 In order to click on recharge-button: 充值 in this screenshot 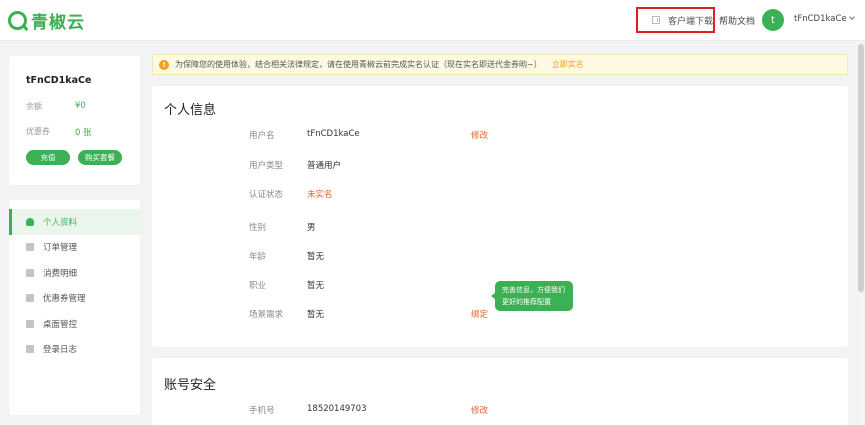, I will do `click(48, 157)`.